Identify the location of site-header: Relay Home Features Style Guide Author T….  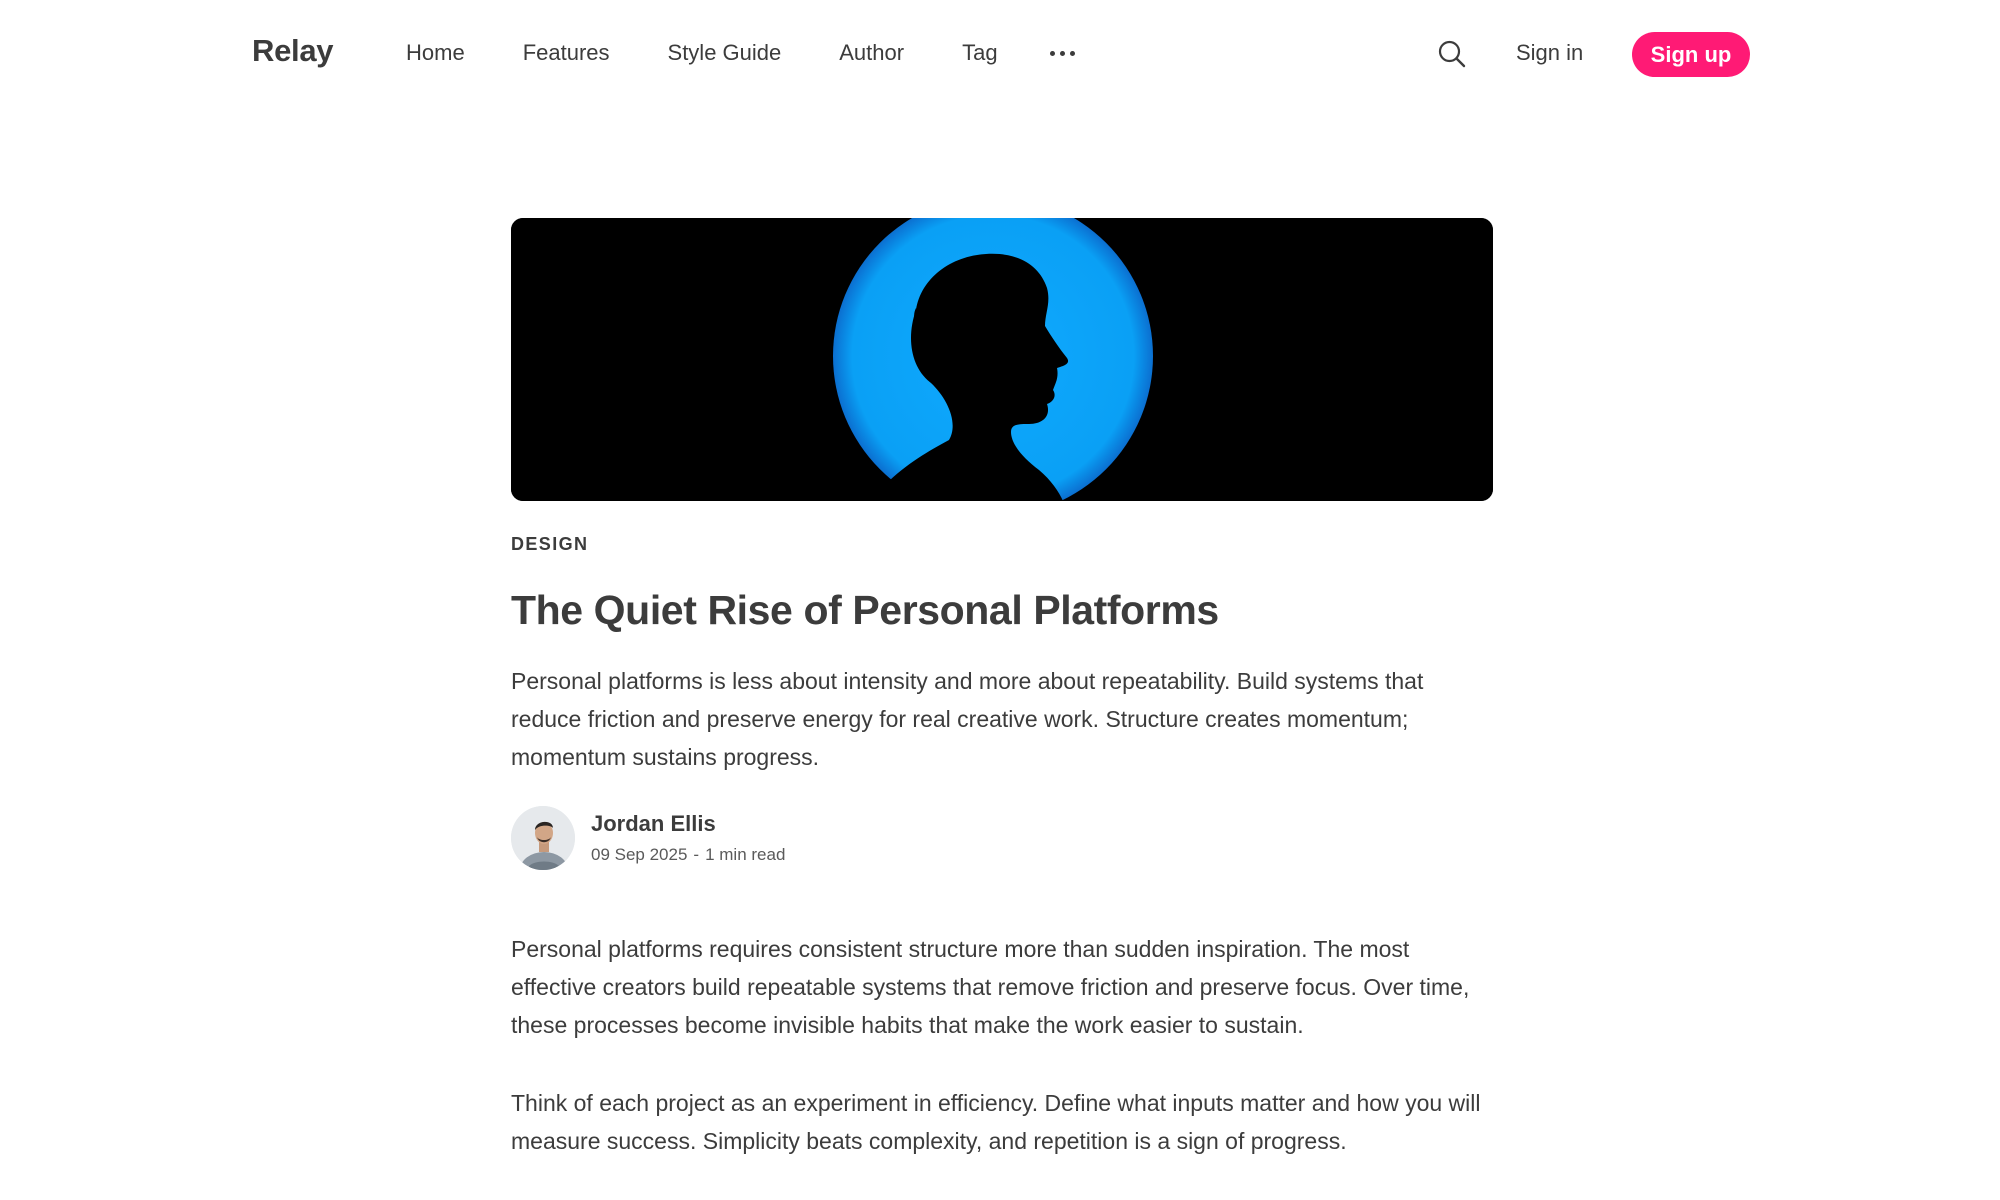
(1000, 54).